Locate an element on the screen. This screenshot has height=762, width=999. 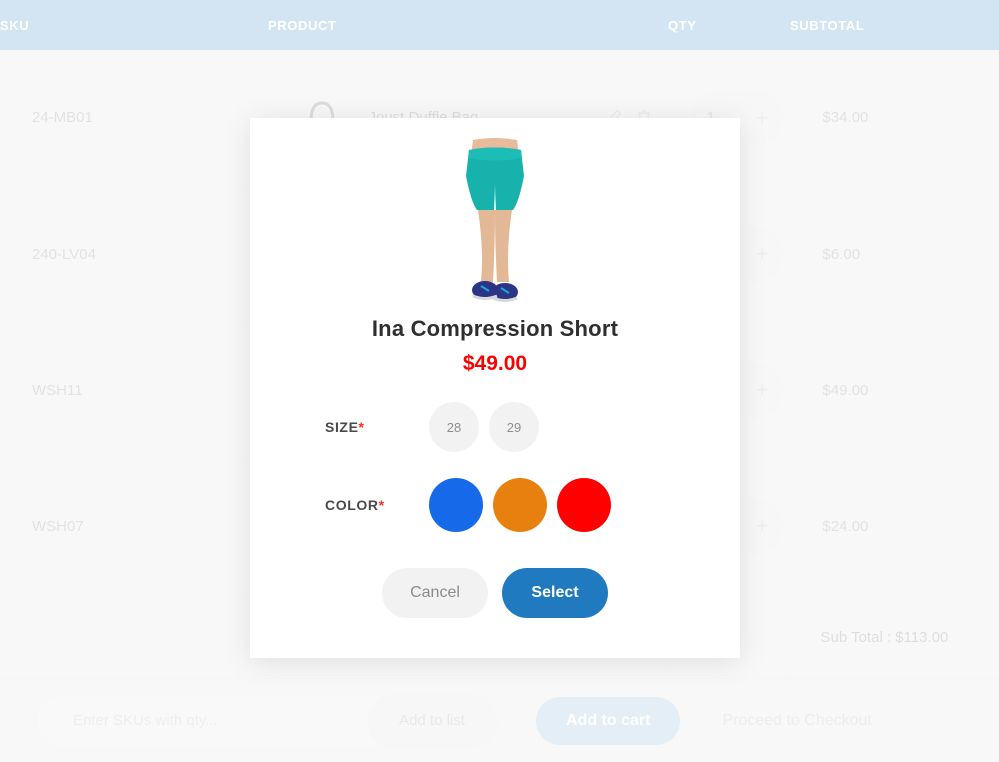
cell-subtotal: $34.00 is located at coordinates (894, 118).